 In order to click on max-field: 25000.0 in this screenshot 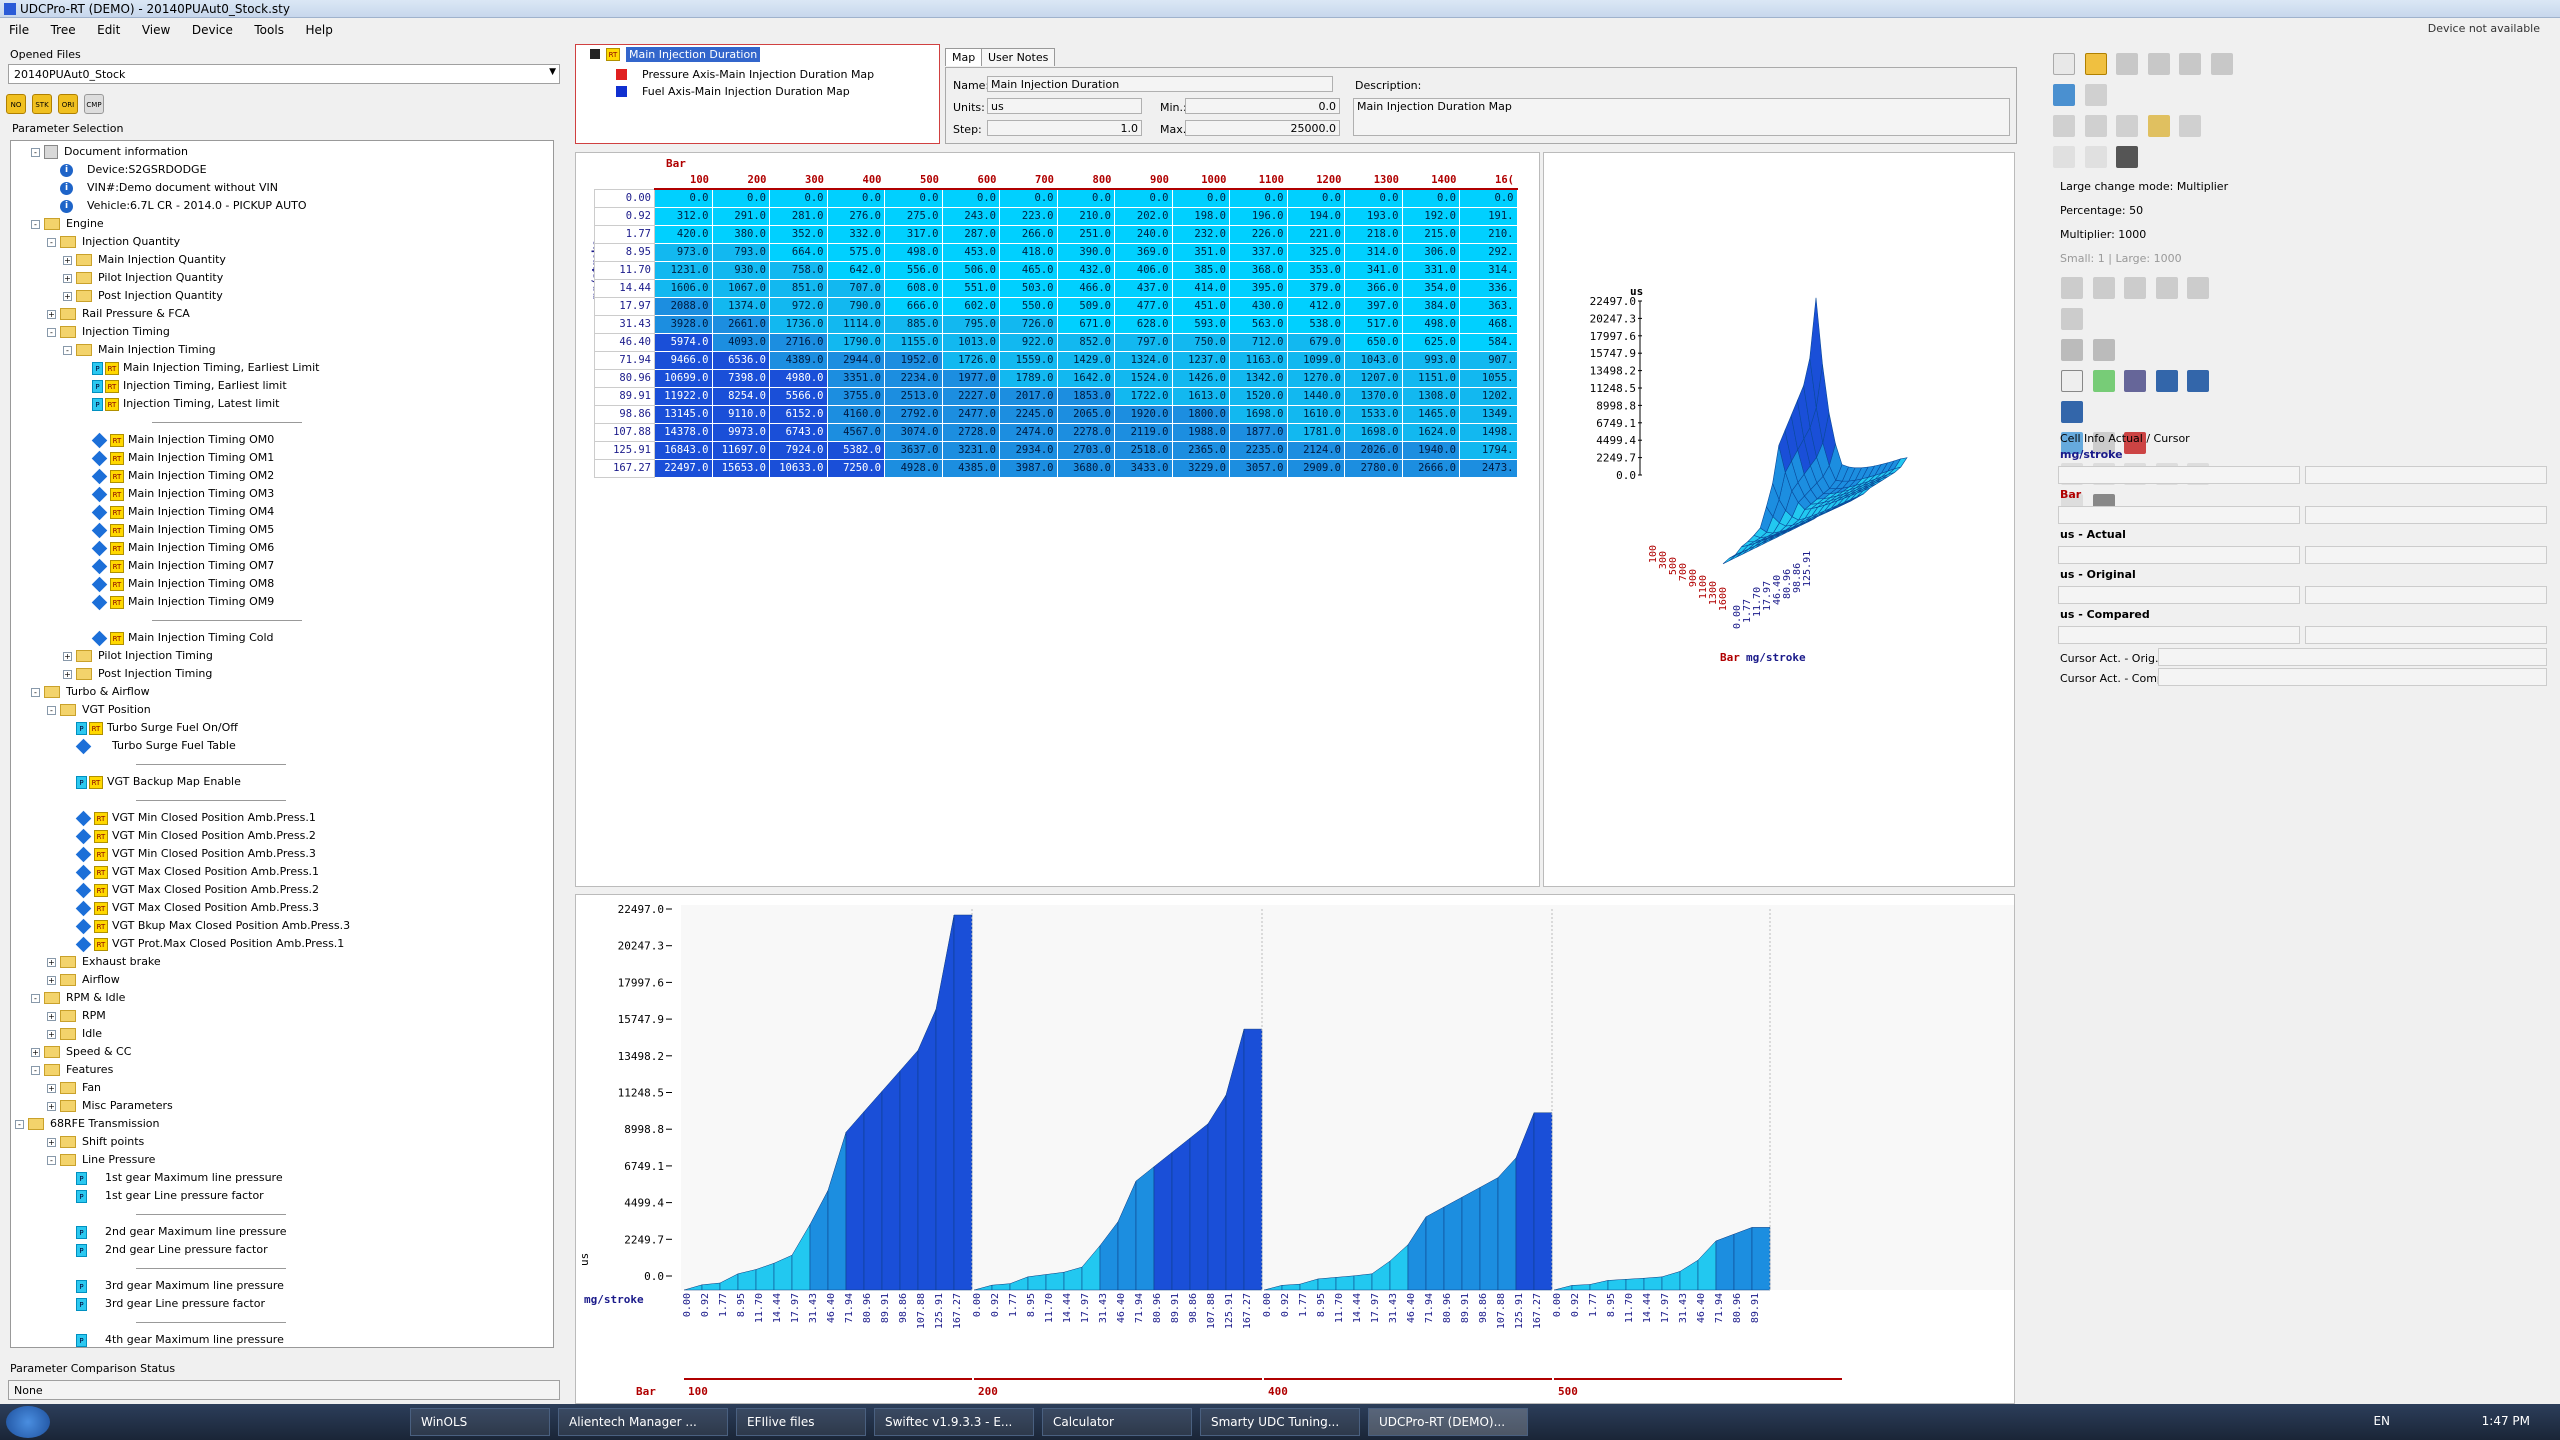, I will do `click(1262, 128)`.